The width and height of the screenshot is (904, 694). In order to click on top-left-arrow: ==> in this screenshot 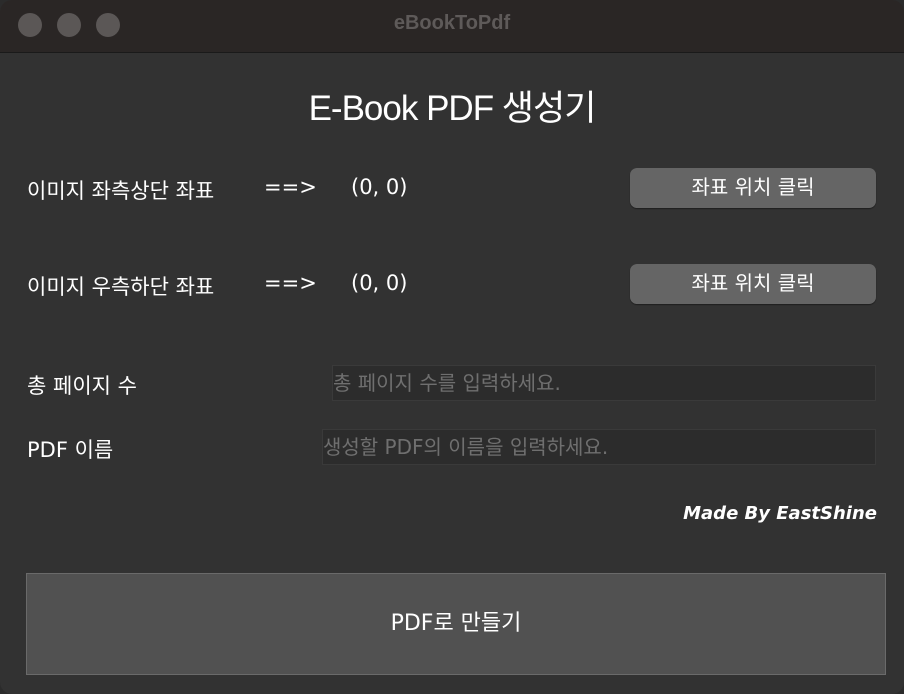, I will do `click(290, 187)`.